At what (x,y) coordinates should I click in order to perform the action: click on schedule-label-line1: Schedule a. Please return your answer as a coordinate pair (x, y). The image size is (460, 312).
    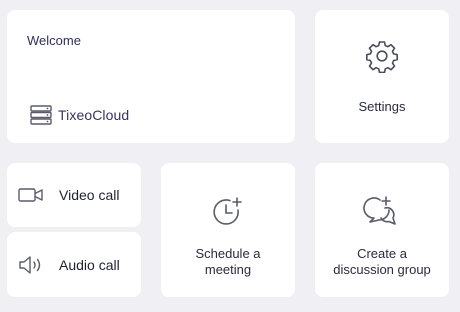
    Looking at the image, I should click on (228, 253).